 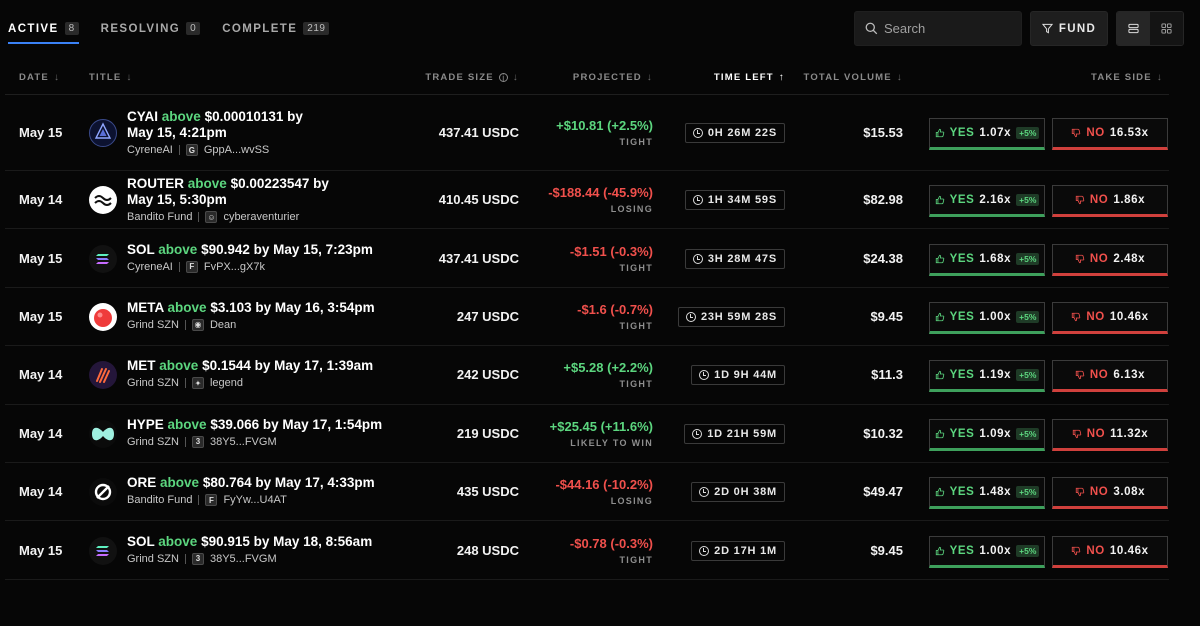 I want to click on token-symbol: SOL, so click(x=141, y=541).